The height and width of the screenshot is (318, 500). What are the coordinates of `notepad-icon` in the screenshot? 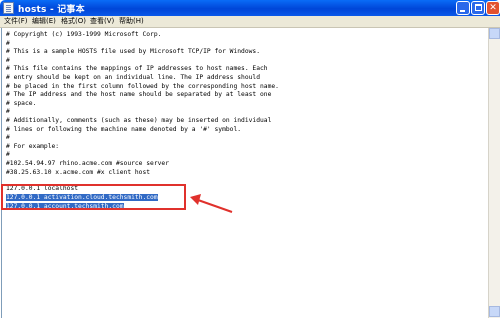 It's located at (8, 8).